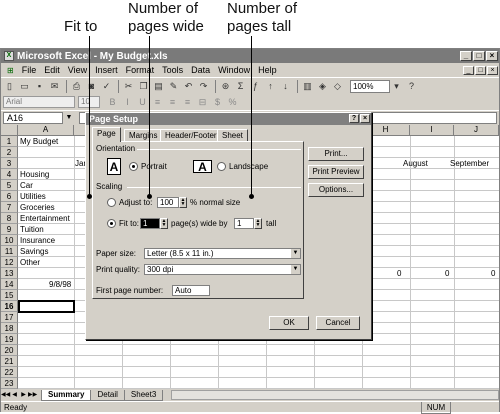  Describe the element at coordinates (29, 70) in the screenshot. I see `menu-file: File` at that location.